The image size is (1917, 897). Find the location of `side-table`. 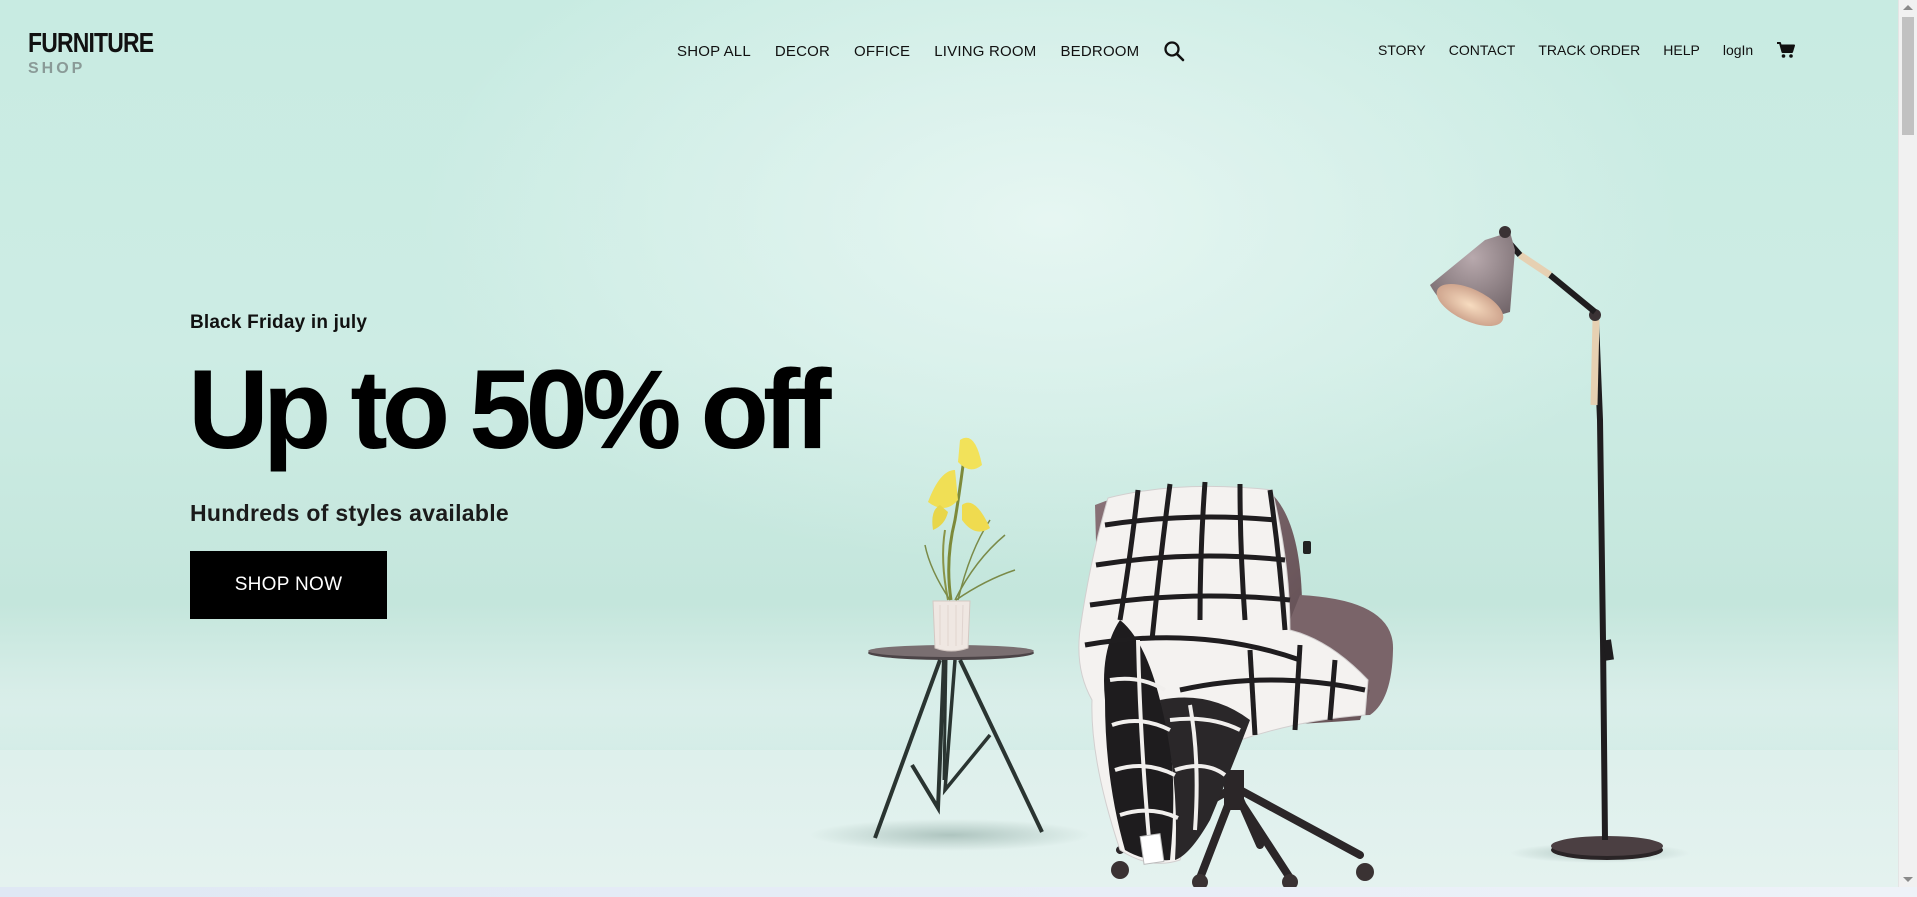

side-table is located at coordinates (956, 742).